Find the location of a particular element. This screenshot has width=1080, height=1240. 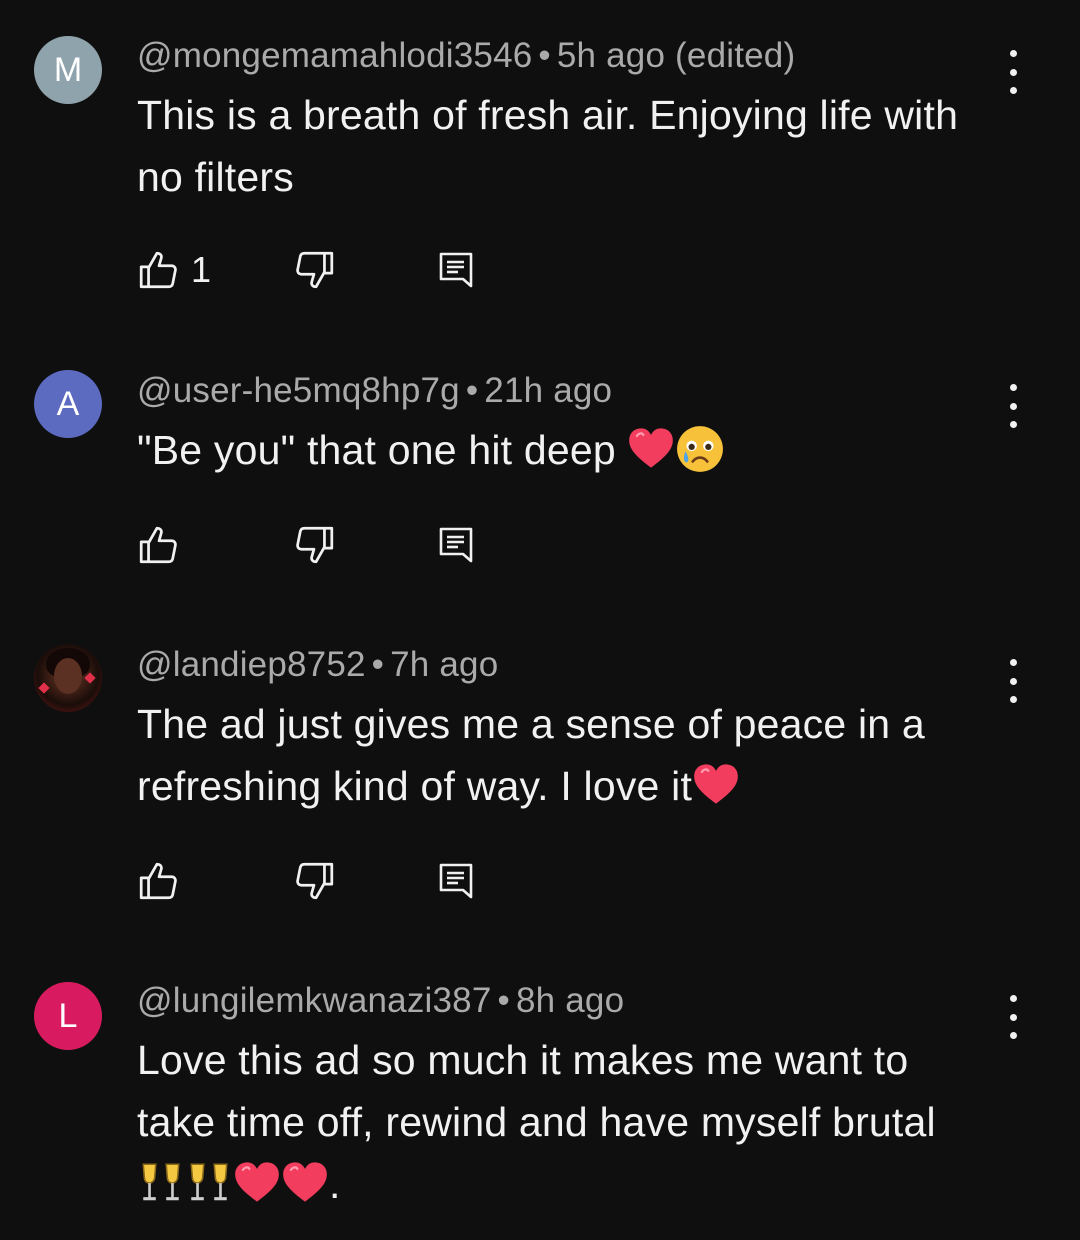

comment-line-text: "Be you" that one hit deep is located at coordinates (376, 450).